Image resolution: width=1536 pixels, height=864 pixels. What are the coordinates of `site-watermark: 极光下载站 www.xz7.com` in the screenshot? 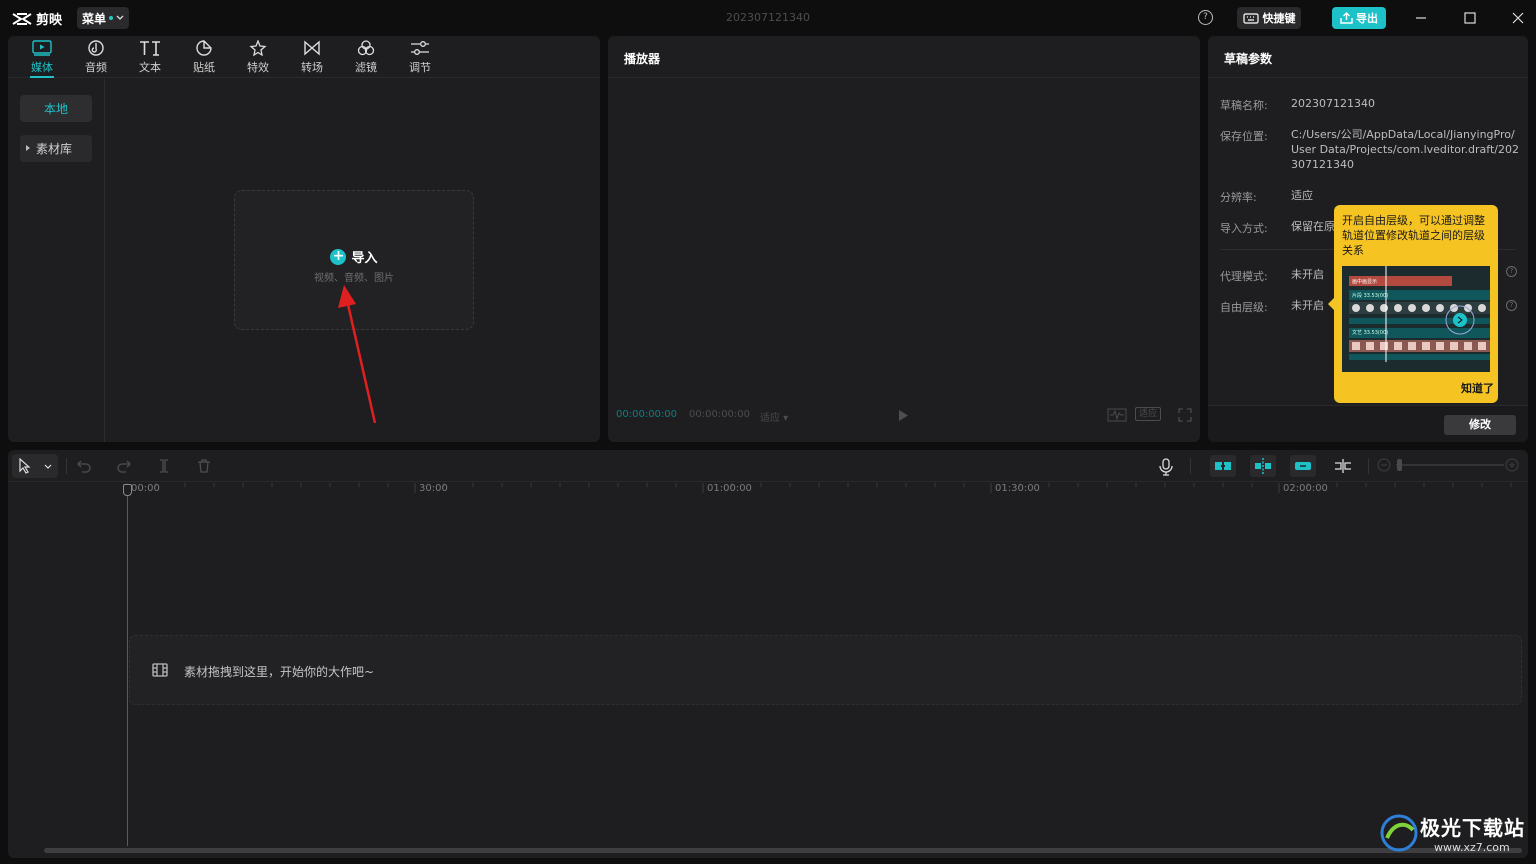 It's located at (1455, 833).